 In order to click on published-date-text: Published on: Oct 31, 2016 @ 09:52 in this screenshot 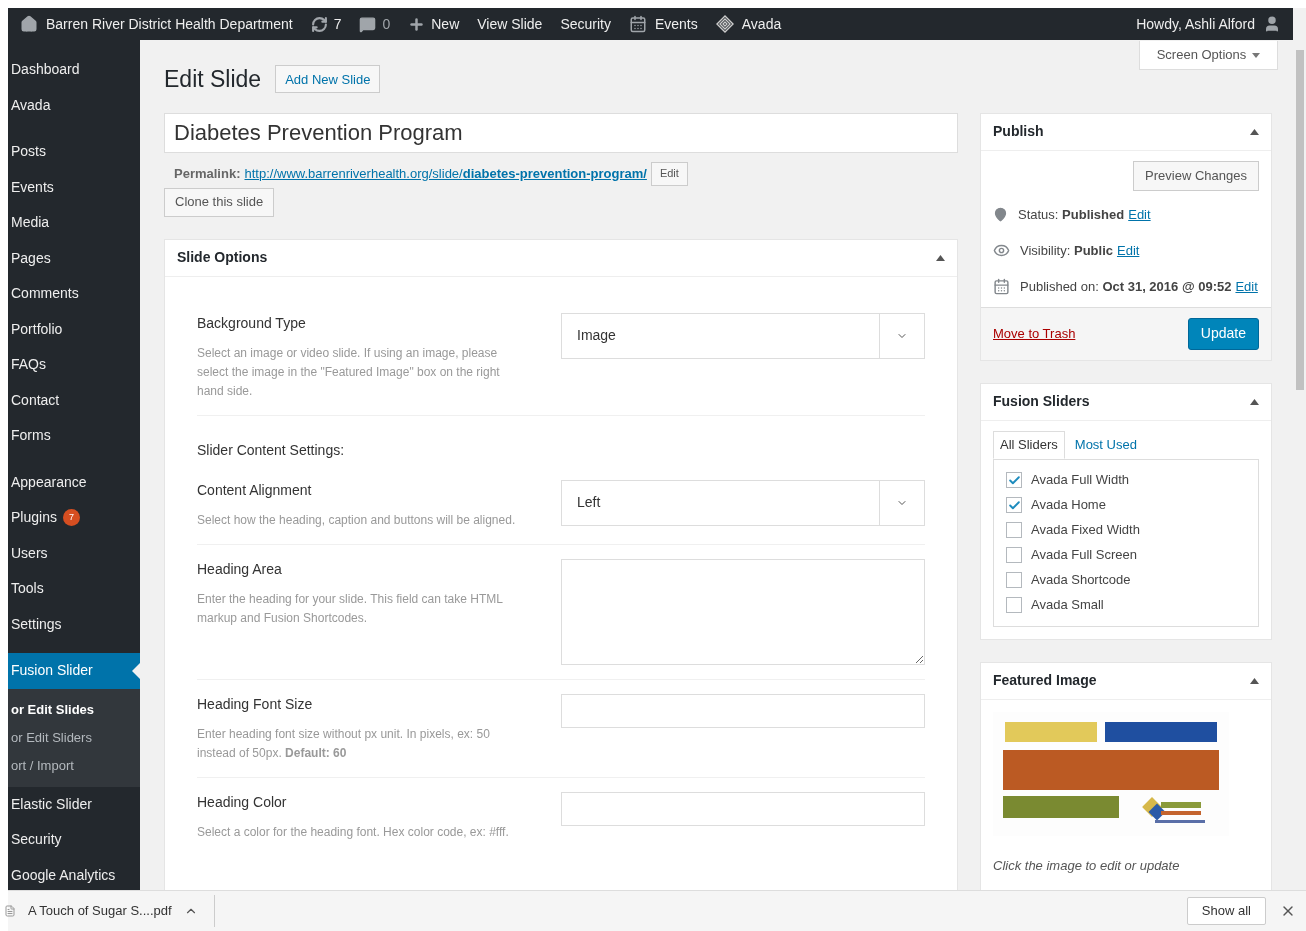, I will do `click(1126, 286)`.